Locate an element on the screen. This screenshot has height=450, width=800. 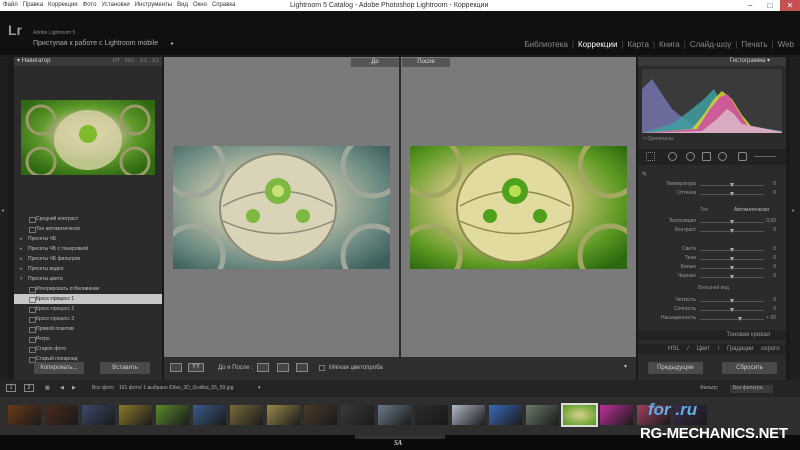
radial-filter-icon is located at coordinates (722, 156).